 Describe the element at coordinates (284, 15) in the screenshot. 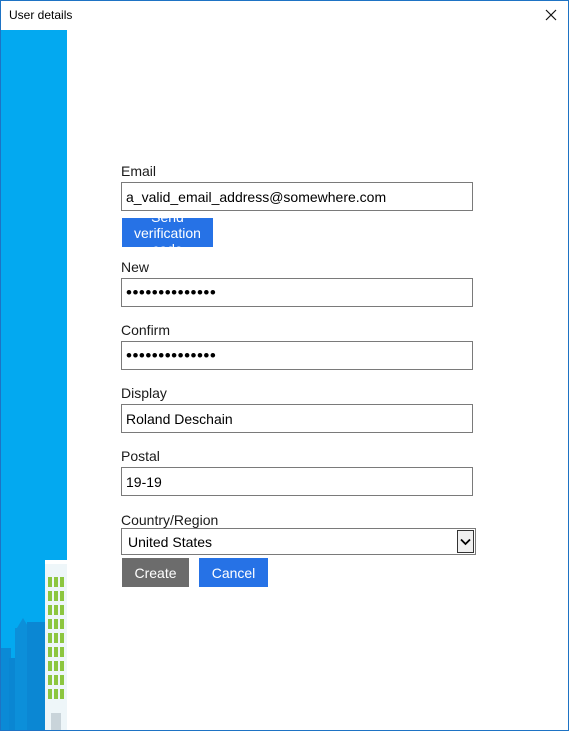

I see `title-bar: User details` at that location.